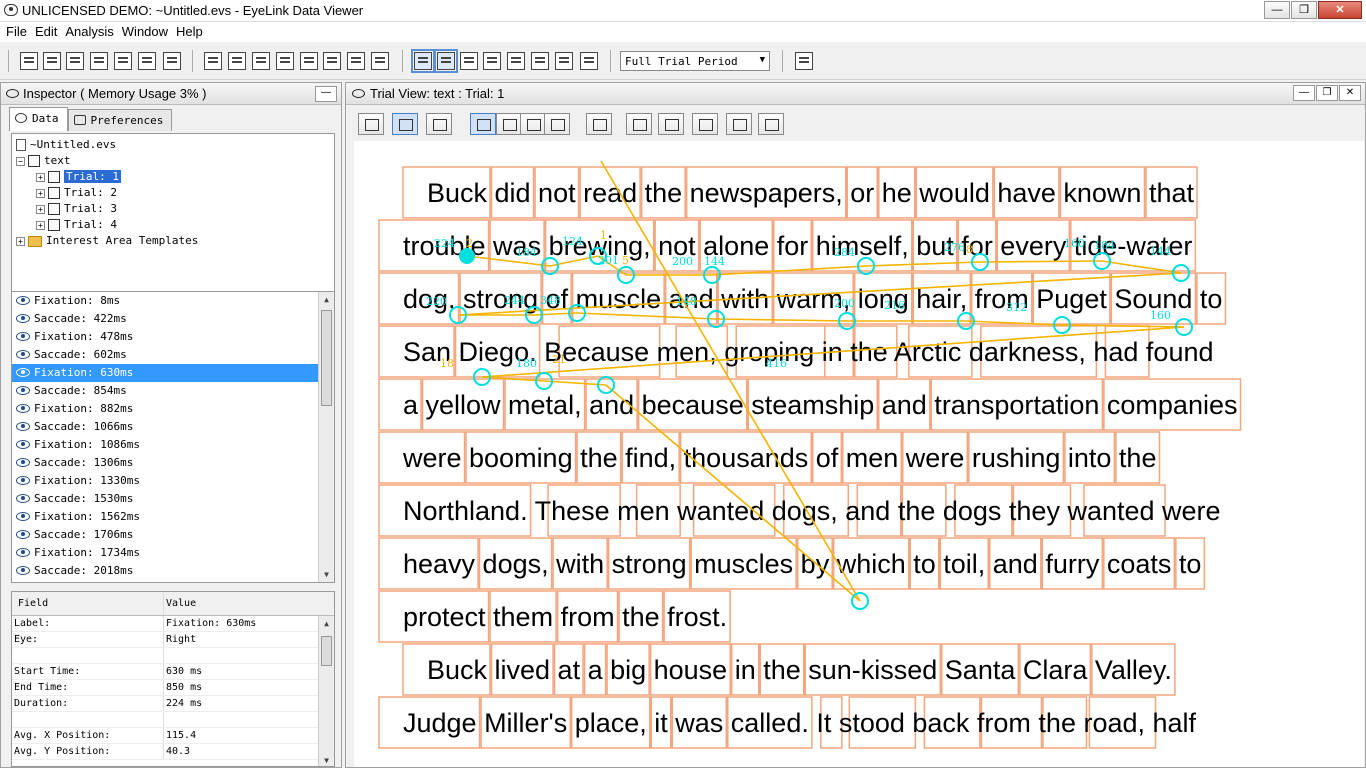 The width and height of the screenshot is (1366, 768). What do you see at coordinates (46, 32) in the screenshot?
I see `menu-edit: Edit` at bounding box center [46, 32].